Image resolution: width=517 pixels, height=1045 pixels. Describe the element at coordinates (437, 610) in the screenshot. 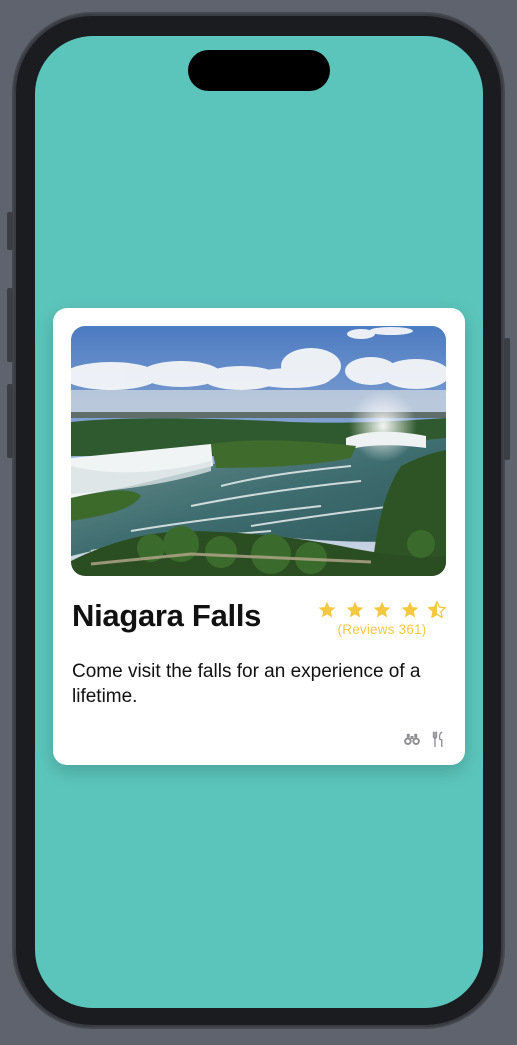

I see `star-half-icon` at that location.